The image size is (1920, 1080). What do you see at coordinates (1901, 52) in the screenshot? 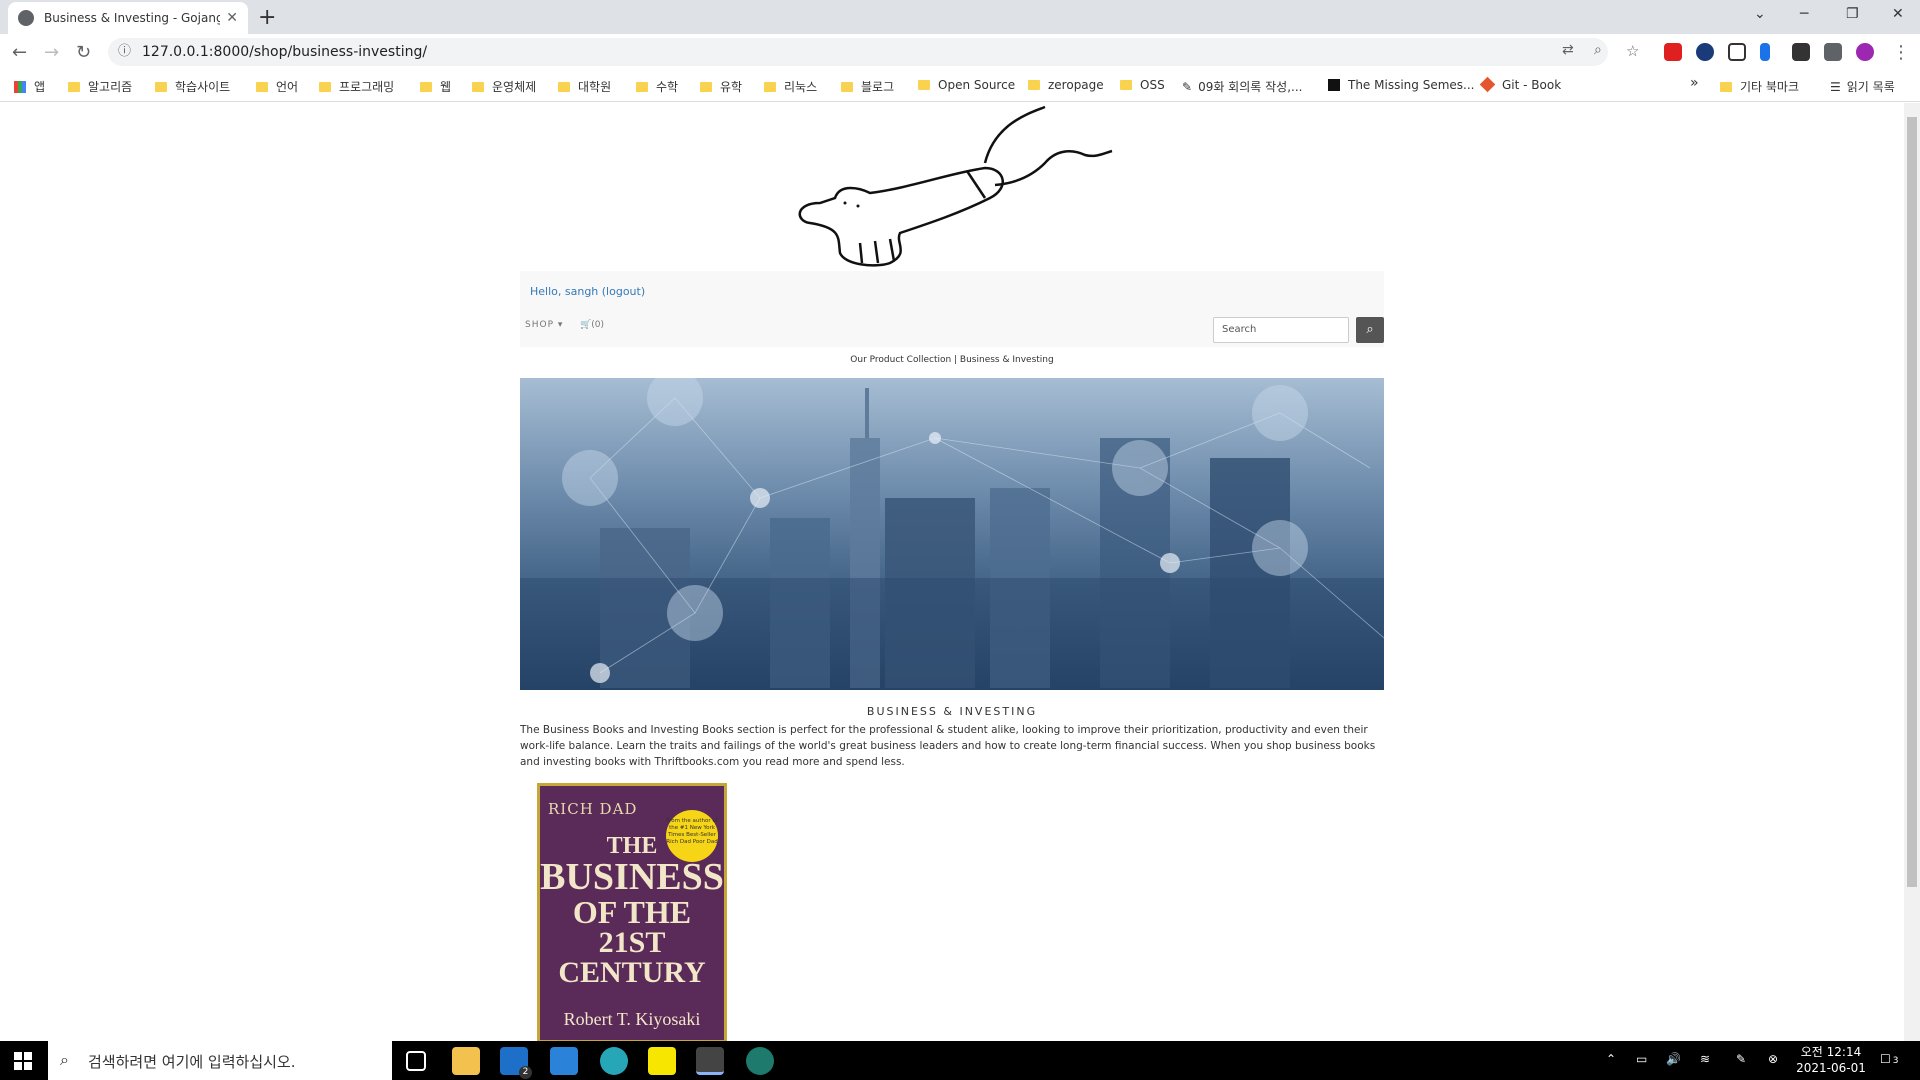
I see `menu-icon: ⋮` at bounding box center [1901, 52].